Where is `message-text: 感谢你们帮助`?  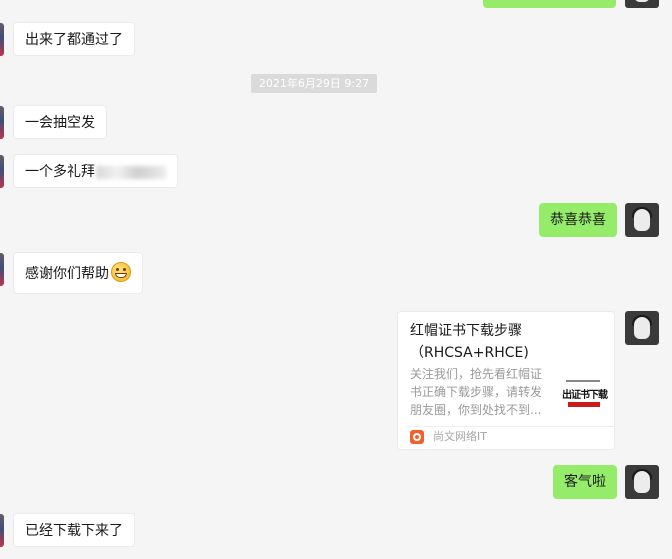 message-text: 感谢你们帮助 is located at coordinates (67, 274).